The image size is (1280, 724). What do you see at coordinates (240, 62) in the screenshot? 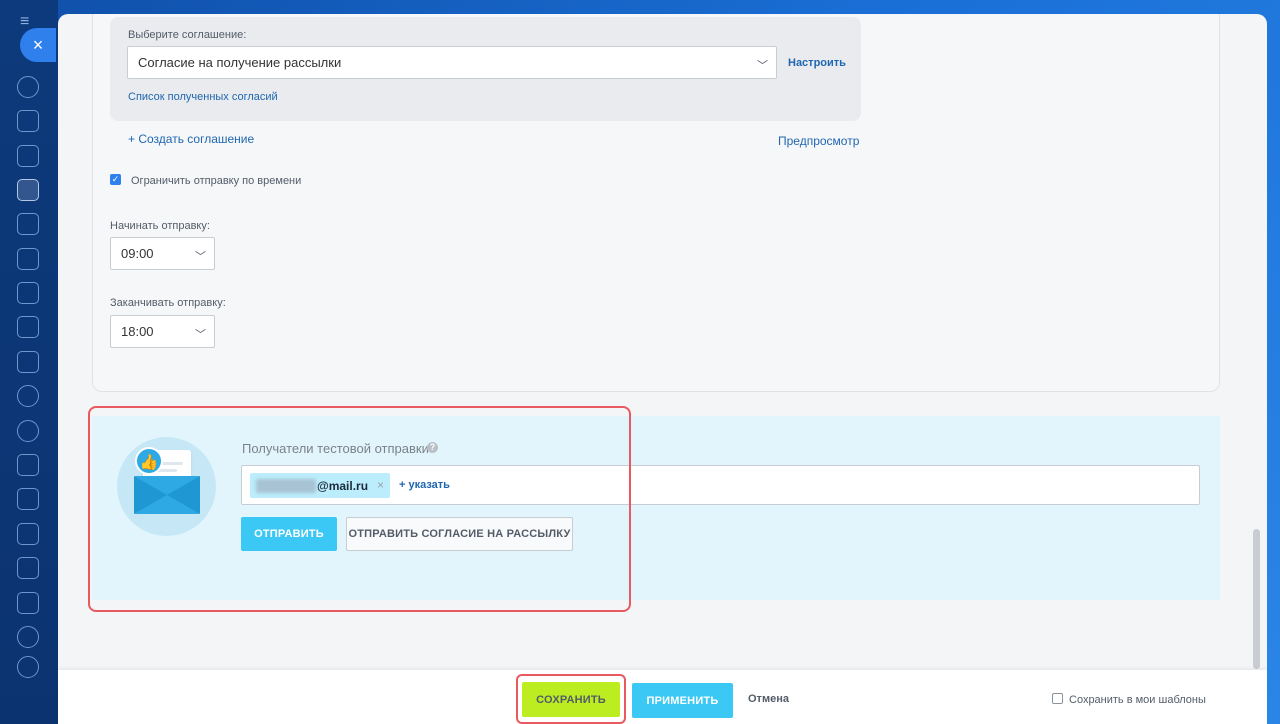
I see `agreement-selected-value: Согласие на получение рассылки` at bounding box center [240, 62].